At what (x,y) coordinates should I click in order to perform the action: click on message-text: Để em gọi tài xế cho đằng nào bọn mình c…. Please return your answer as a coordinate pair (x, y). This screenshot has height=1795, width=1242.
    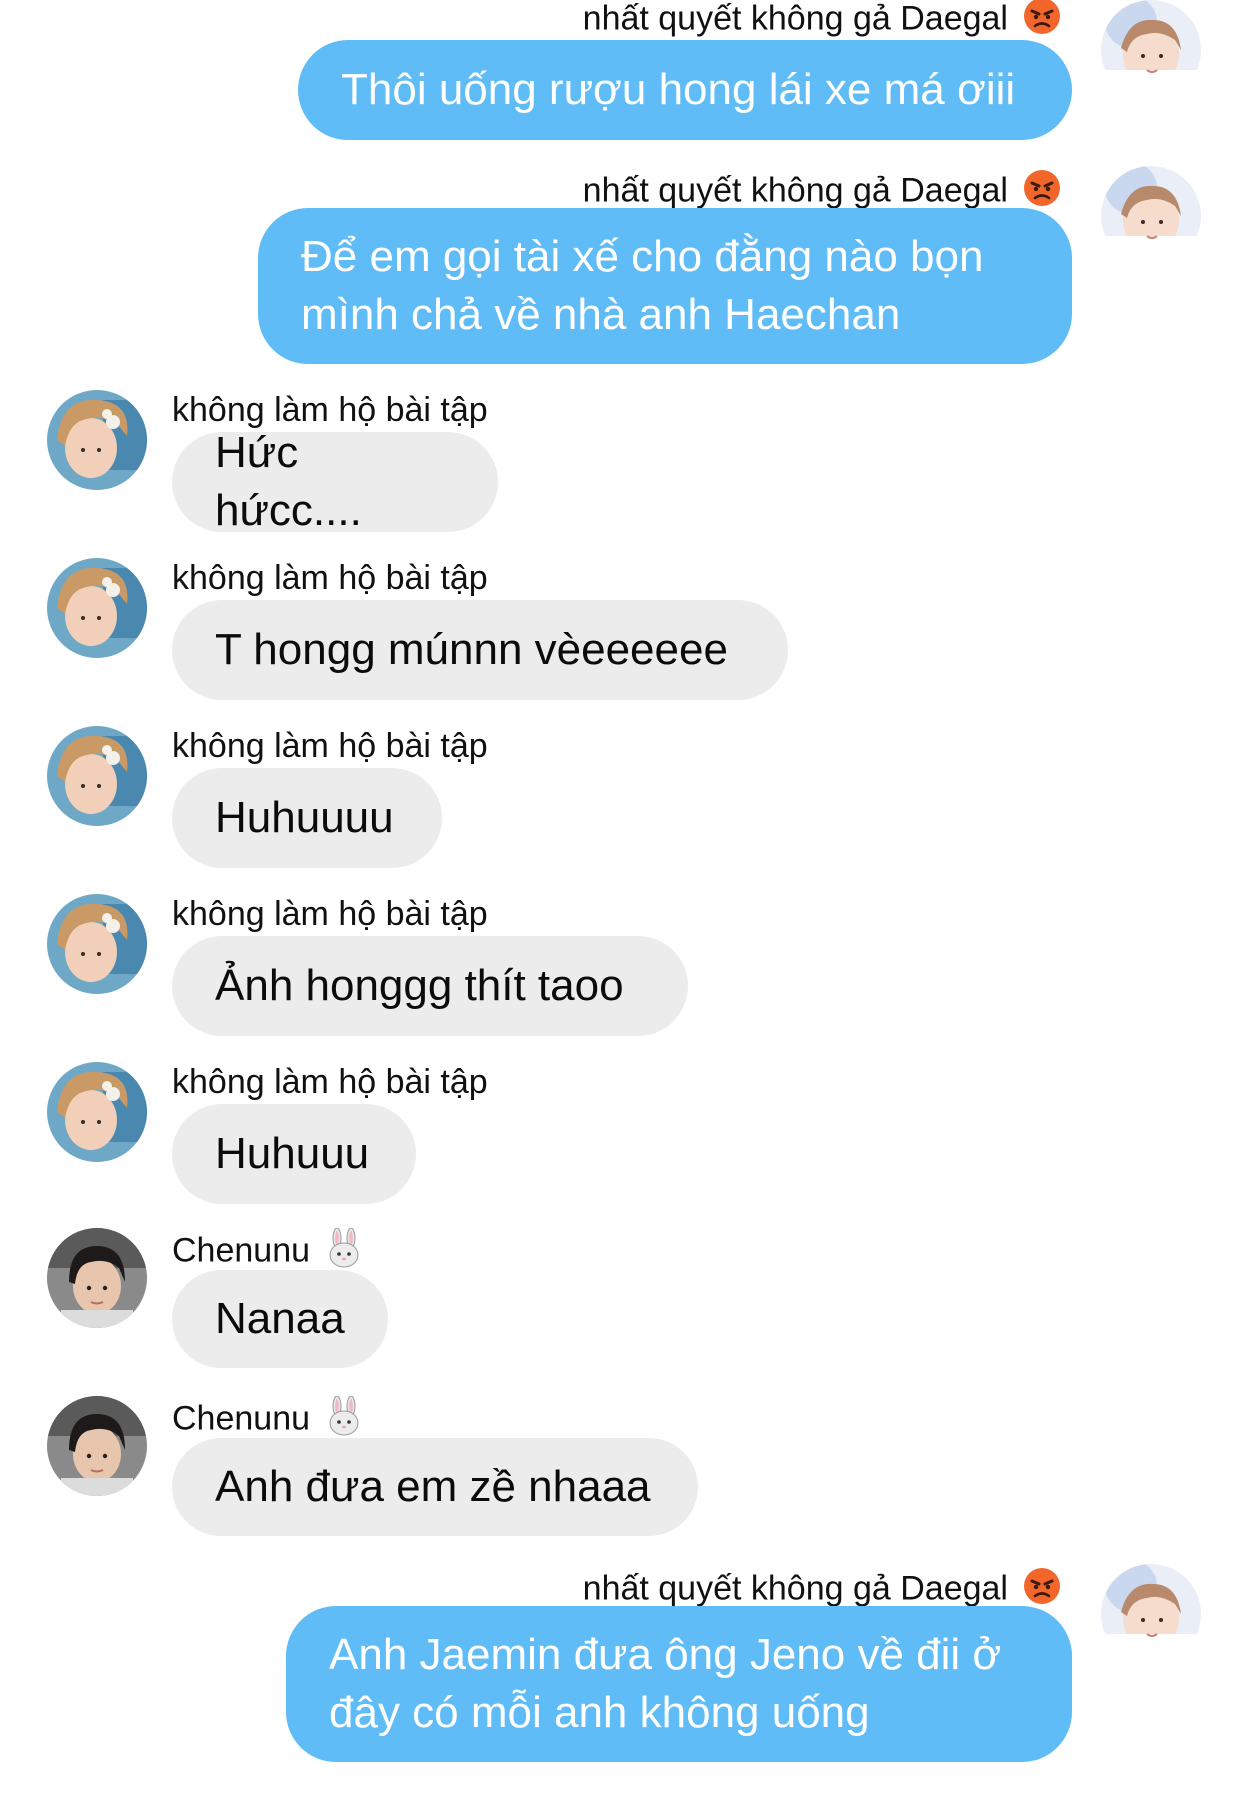
    Looking at the image, I should click on (642, 285).